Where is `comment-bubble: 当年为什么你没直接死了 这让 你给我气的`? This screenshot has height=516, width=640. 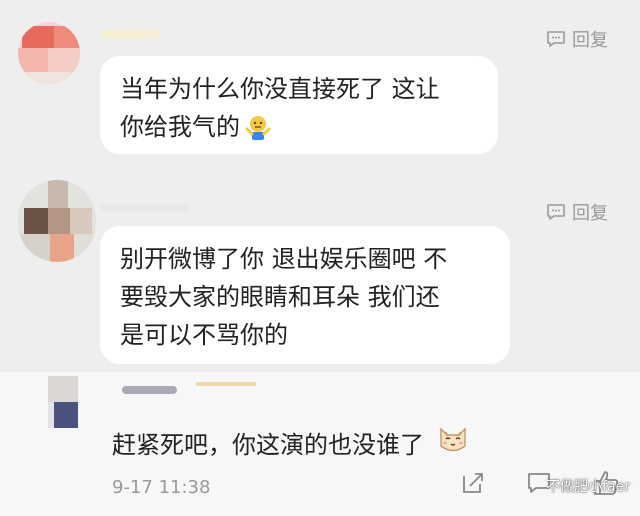
comment-bubble: 当年为什么你没直接死了 这让 你给我气的 is located at coordinates (299, 105).